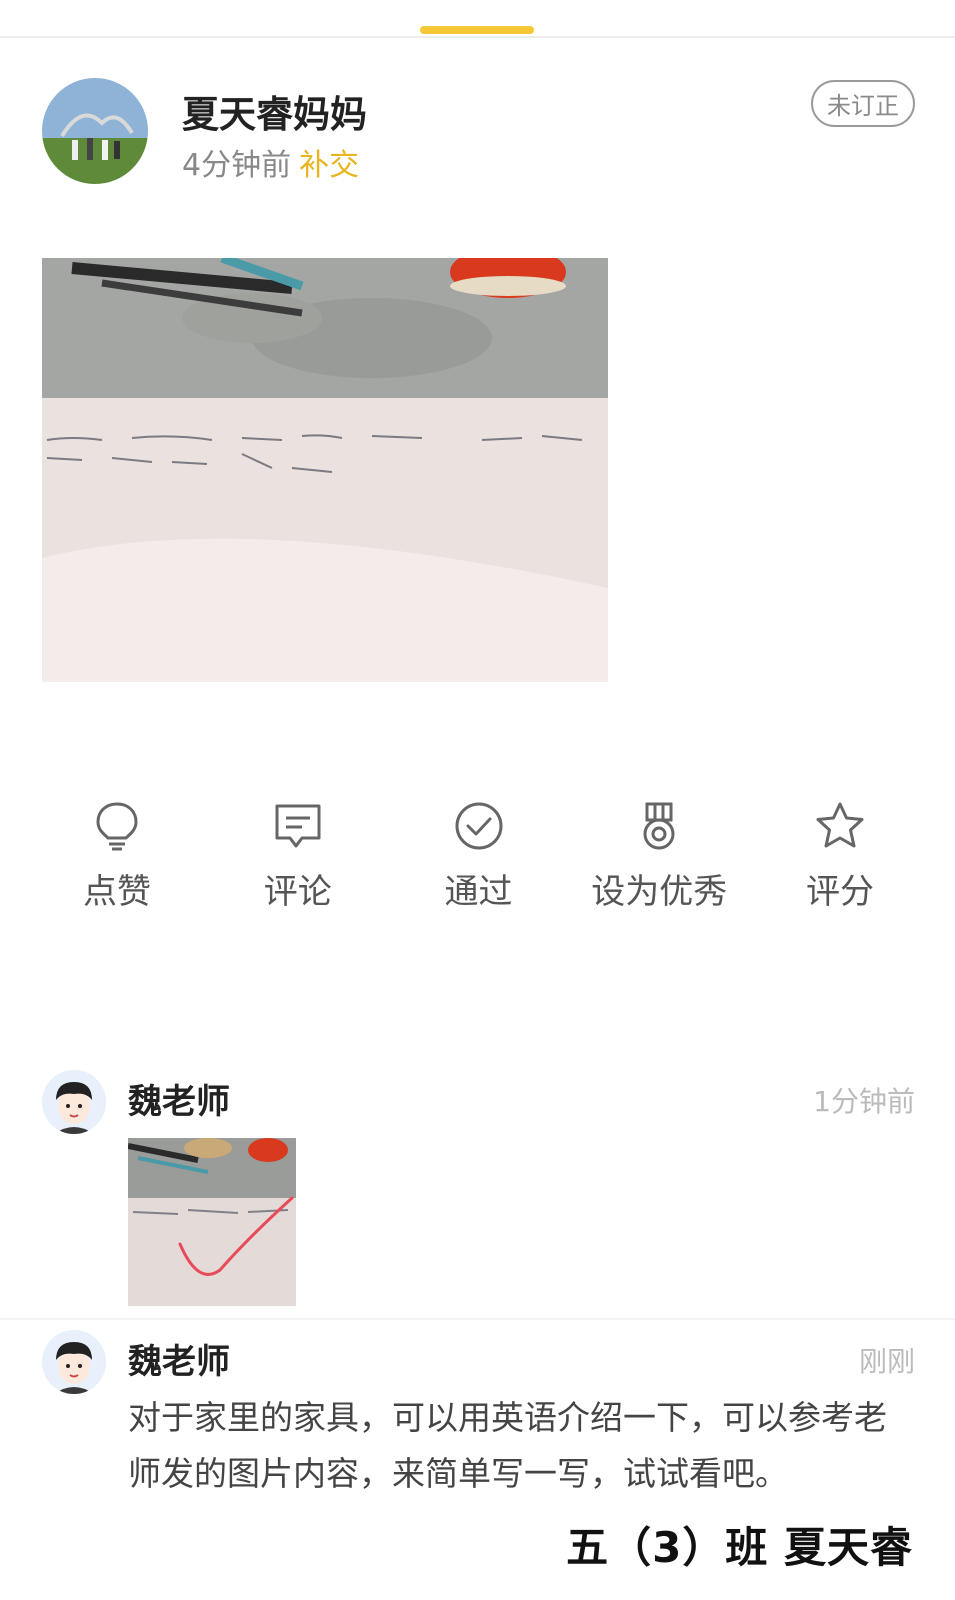  I want to click on approve-button: 通过, so click(479, 860).